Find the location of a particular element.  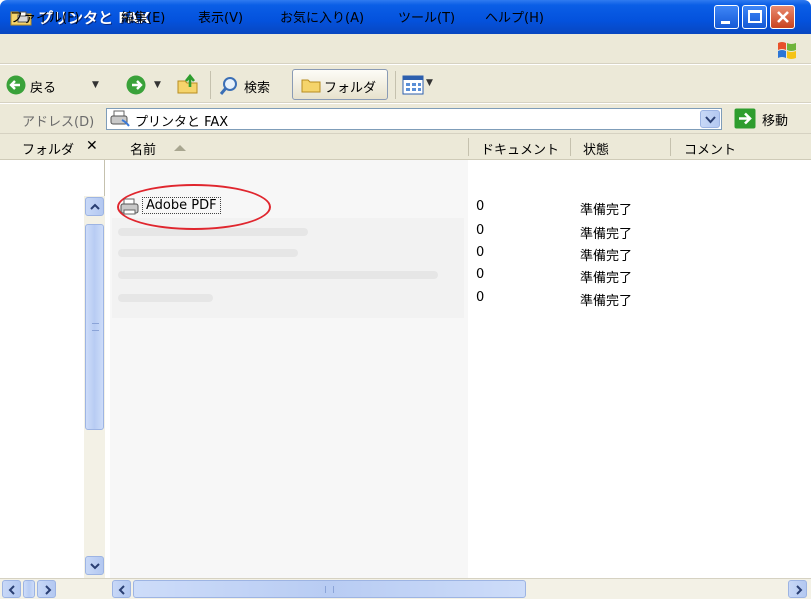

address-label: アドレス(D) is located at coordinates (58, 122).